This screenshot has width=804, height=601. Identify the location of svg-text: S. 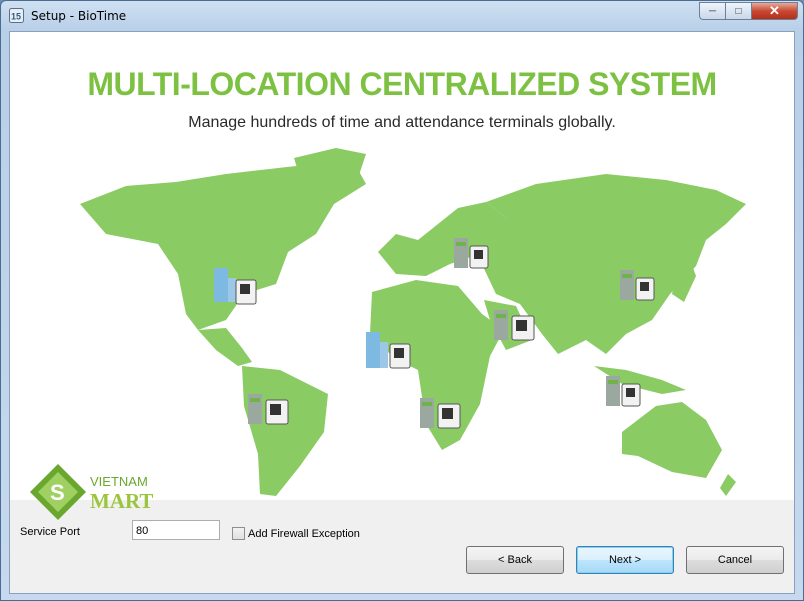
(57, 492).